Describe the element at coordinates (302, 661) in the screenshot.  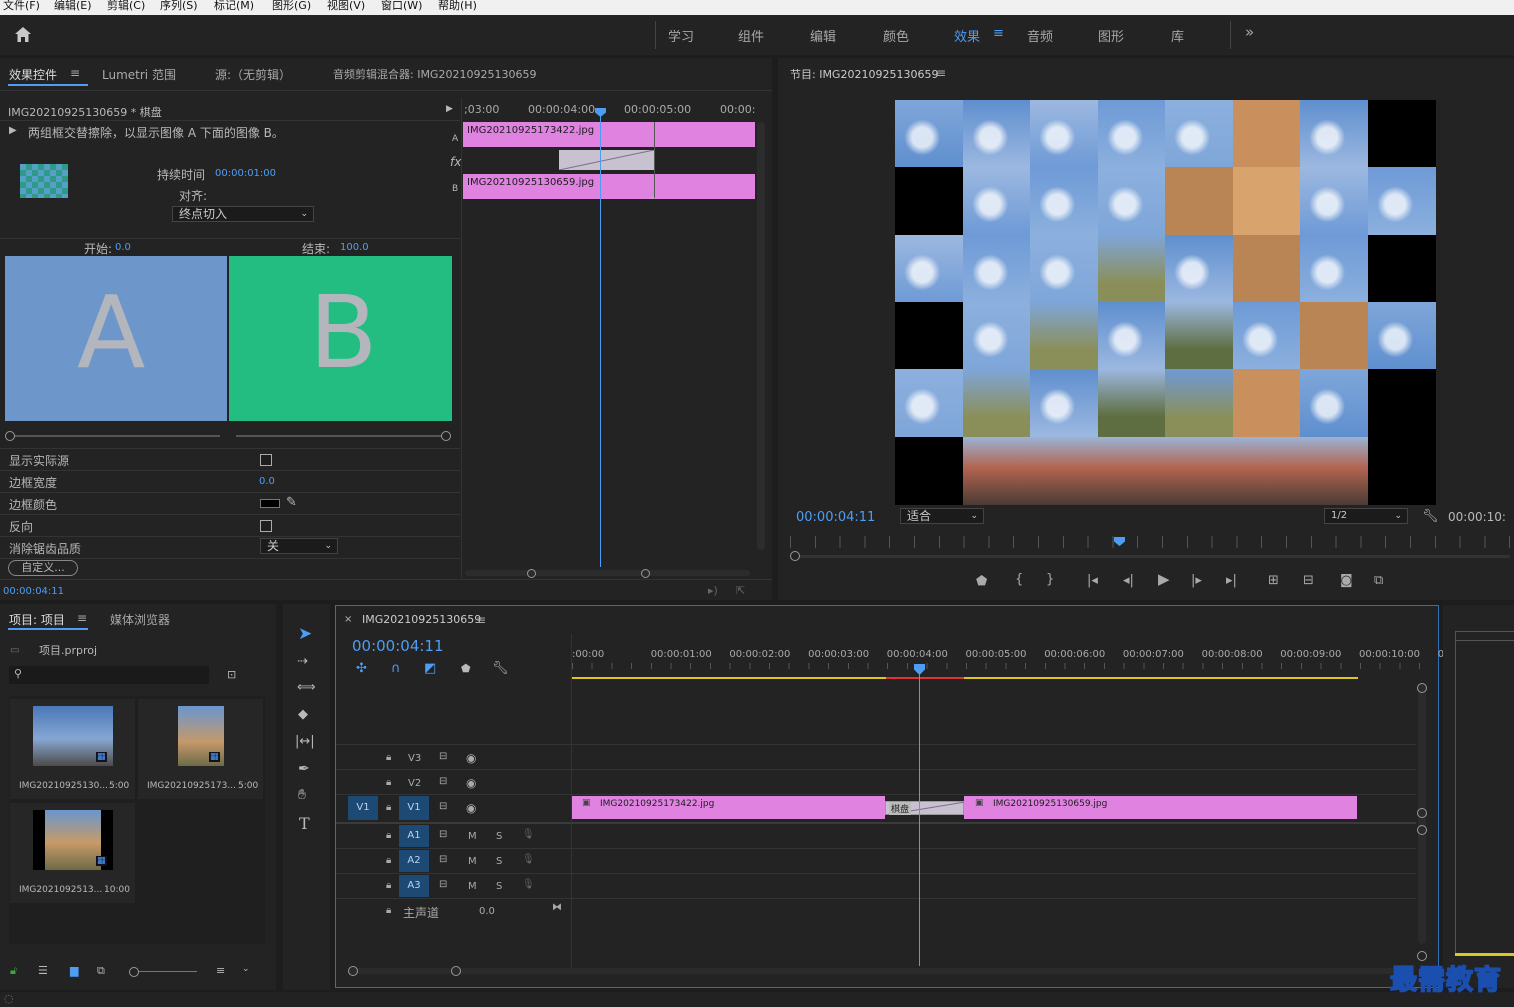
I see `track-select-tool-icon: ⇢` at that location.